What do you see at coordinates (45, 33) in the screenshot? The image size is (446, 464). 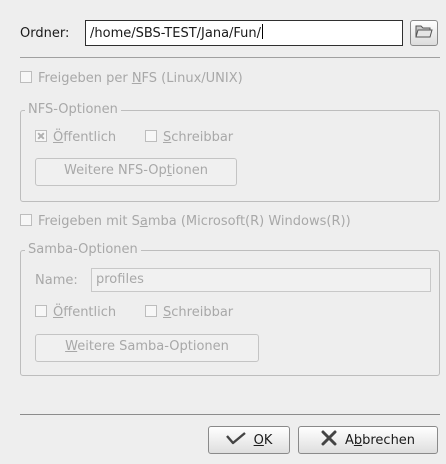 I see `folder-label: Ordner:` at bounding box center [45, 33].